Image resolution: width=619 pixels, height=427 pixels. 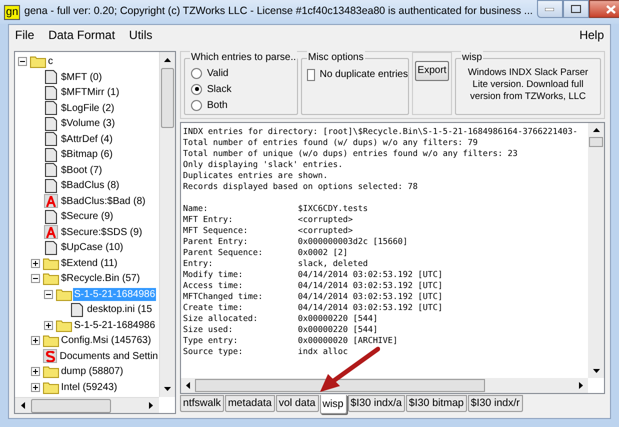 What do you see at coordinates (364, 75) in the screenshot?
I see `checkbox-label: No duplicate entries` at bounding box center [364, 75].